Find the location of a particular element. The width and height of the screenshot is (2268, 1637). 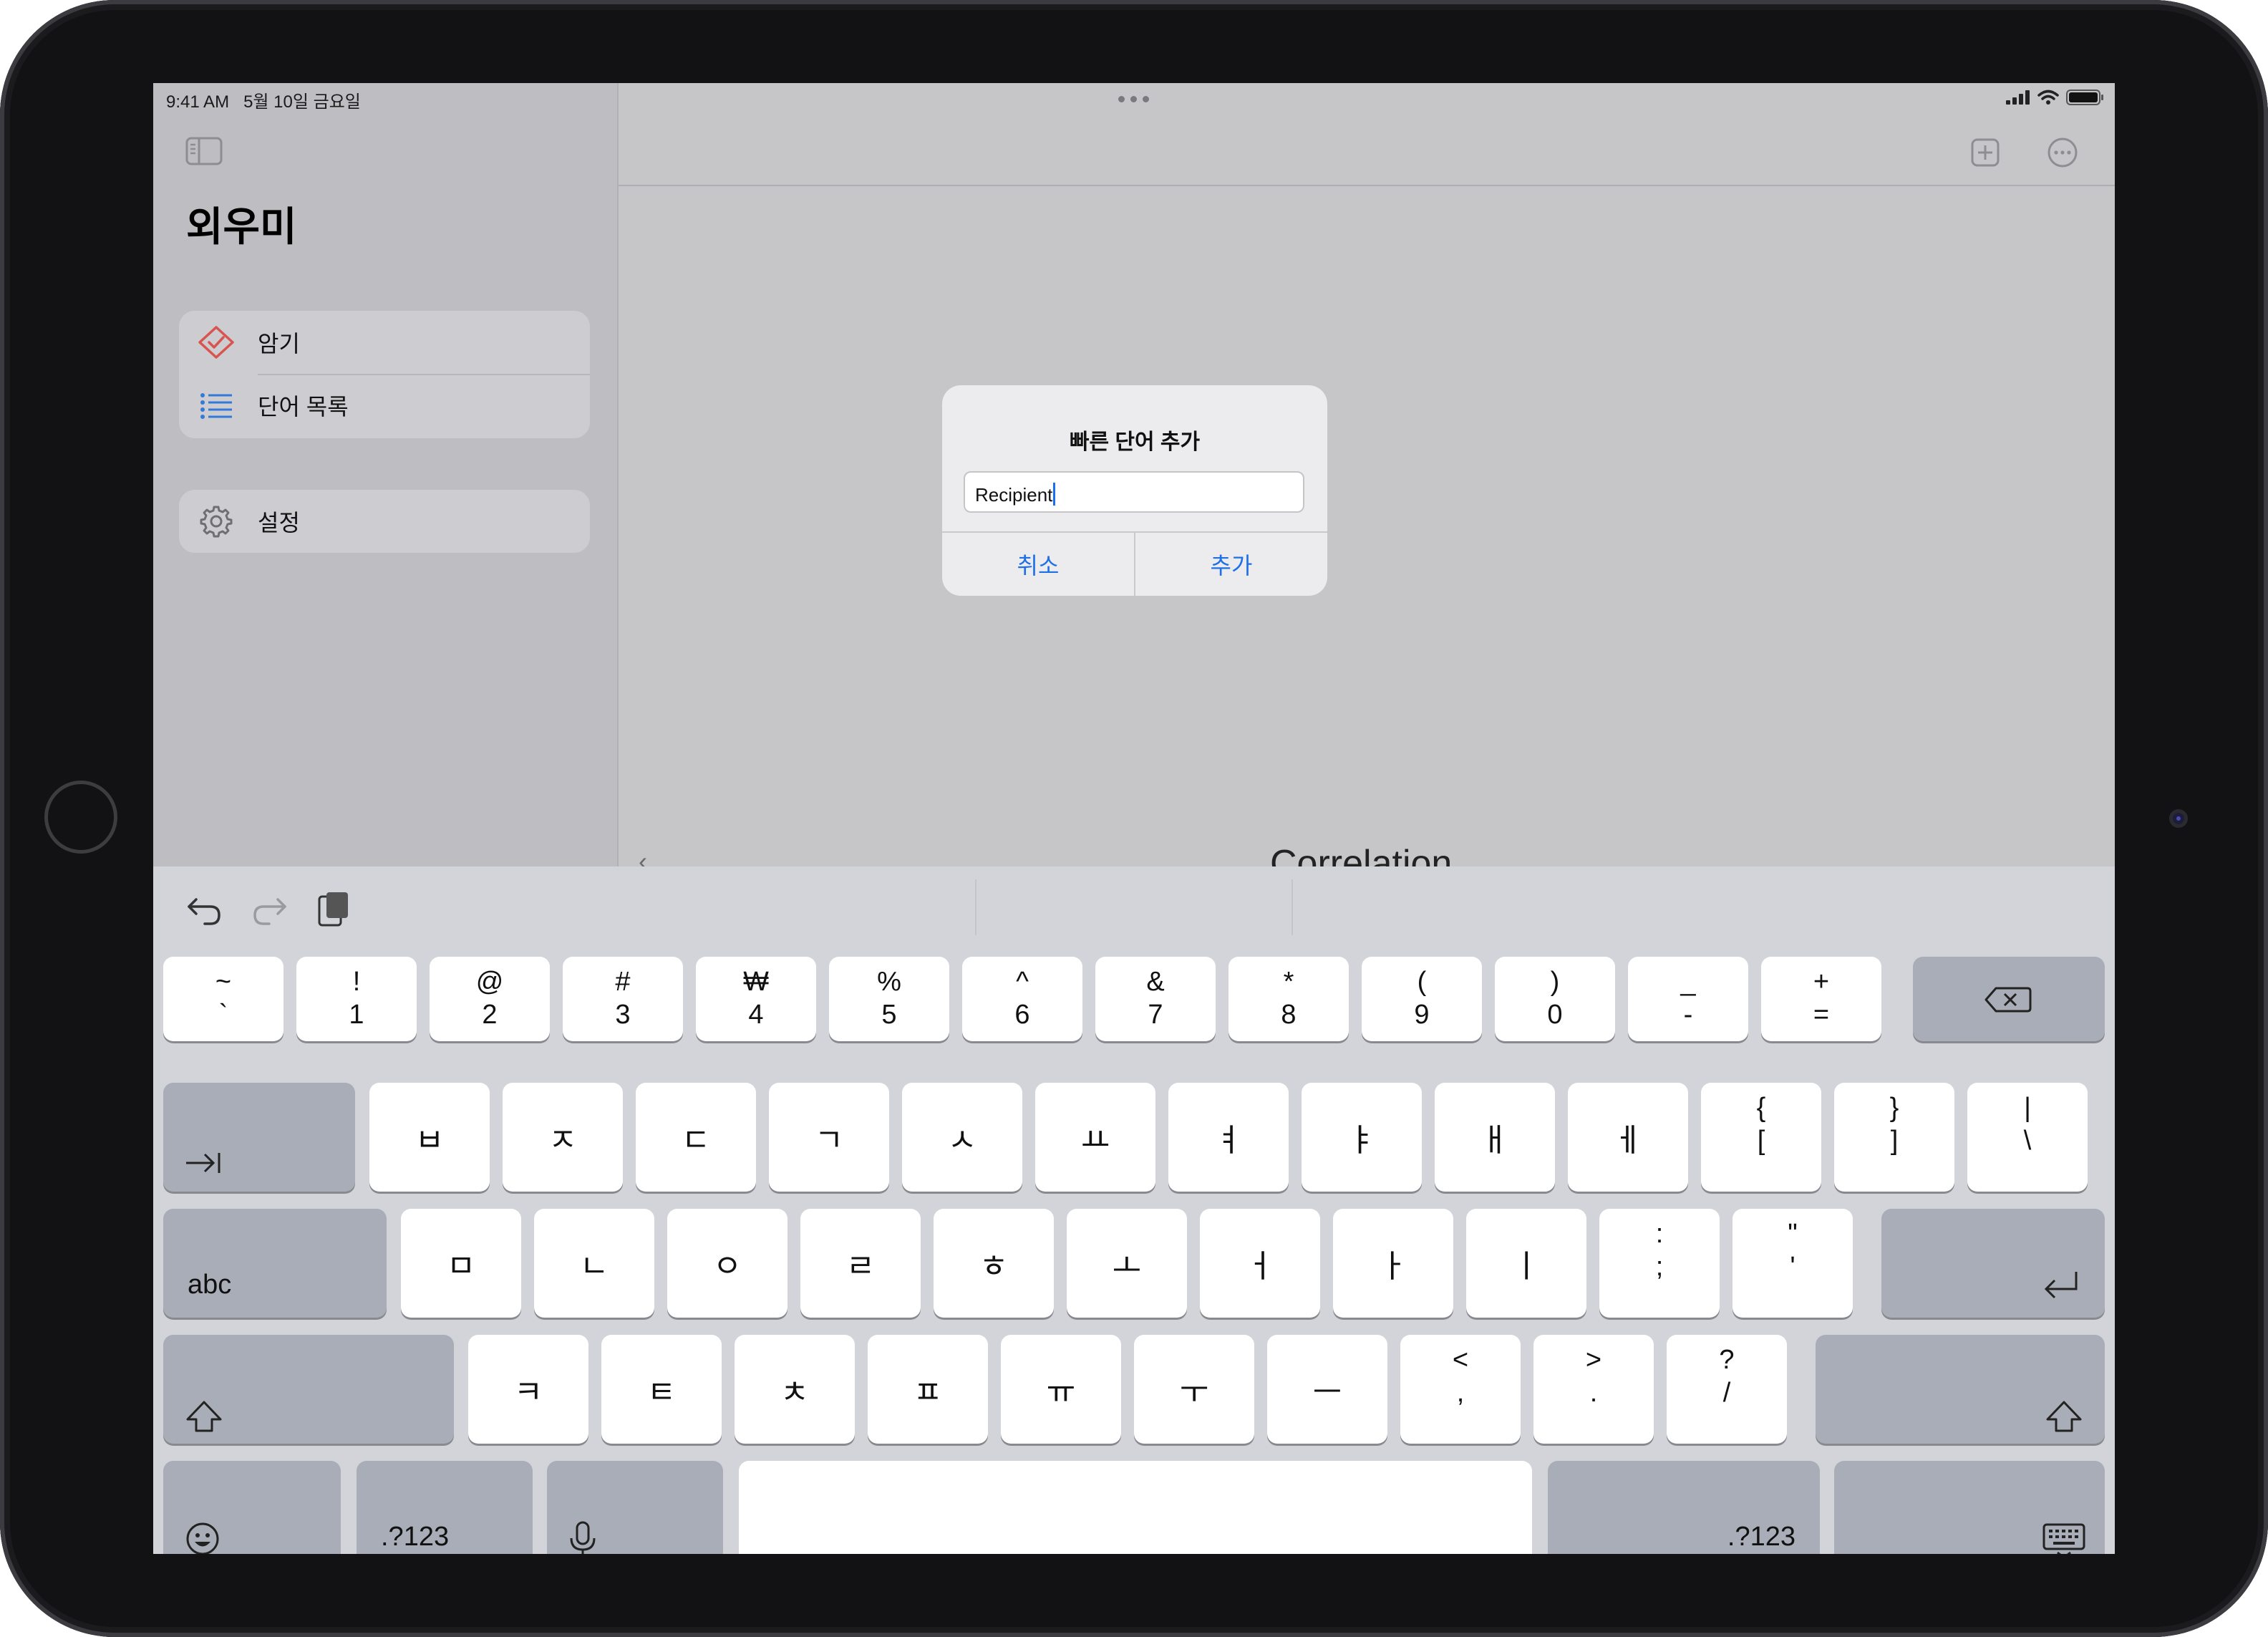

key-symbol: }] is located at coordinates (1894, 1137).